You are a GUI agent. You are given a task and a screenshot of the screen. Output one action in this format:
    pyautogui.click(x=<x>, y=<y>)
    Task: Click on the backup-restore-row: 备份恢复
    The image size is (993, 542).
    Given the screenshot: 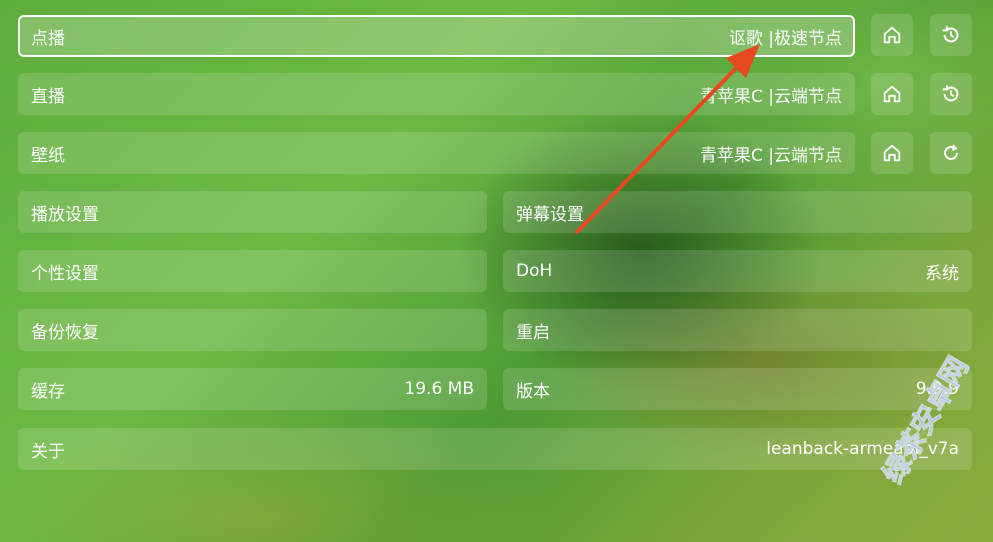 What is the action you would take?
    pyautogui.click(x=252, y=330)
    